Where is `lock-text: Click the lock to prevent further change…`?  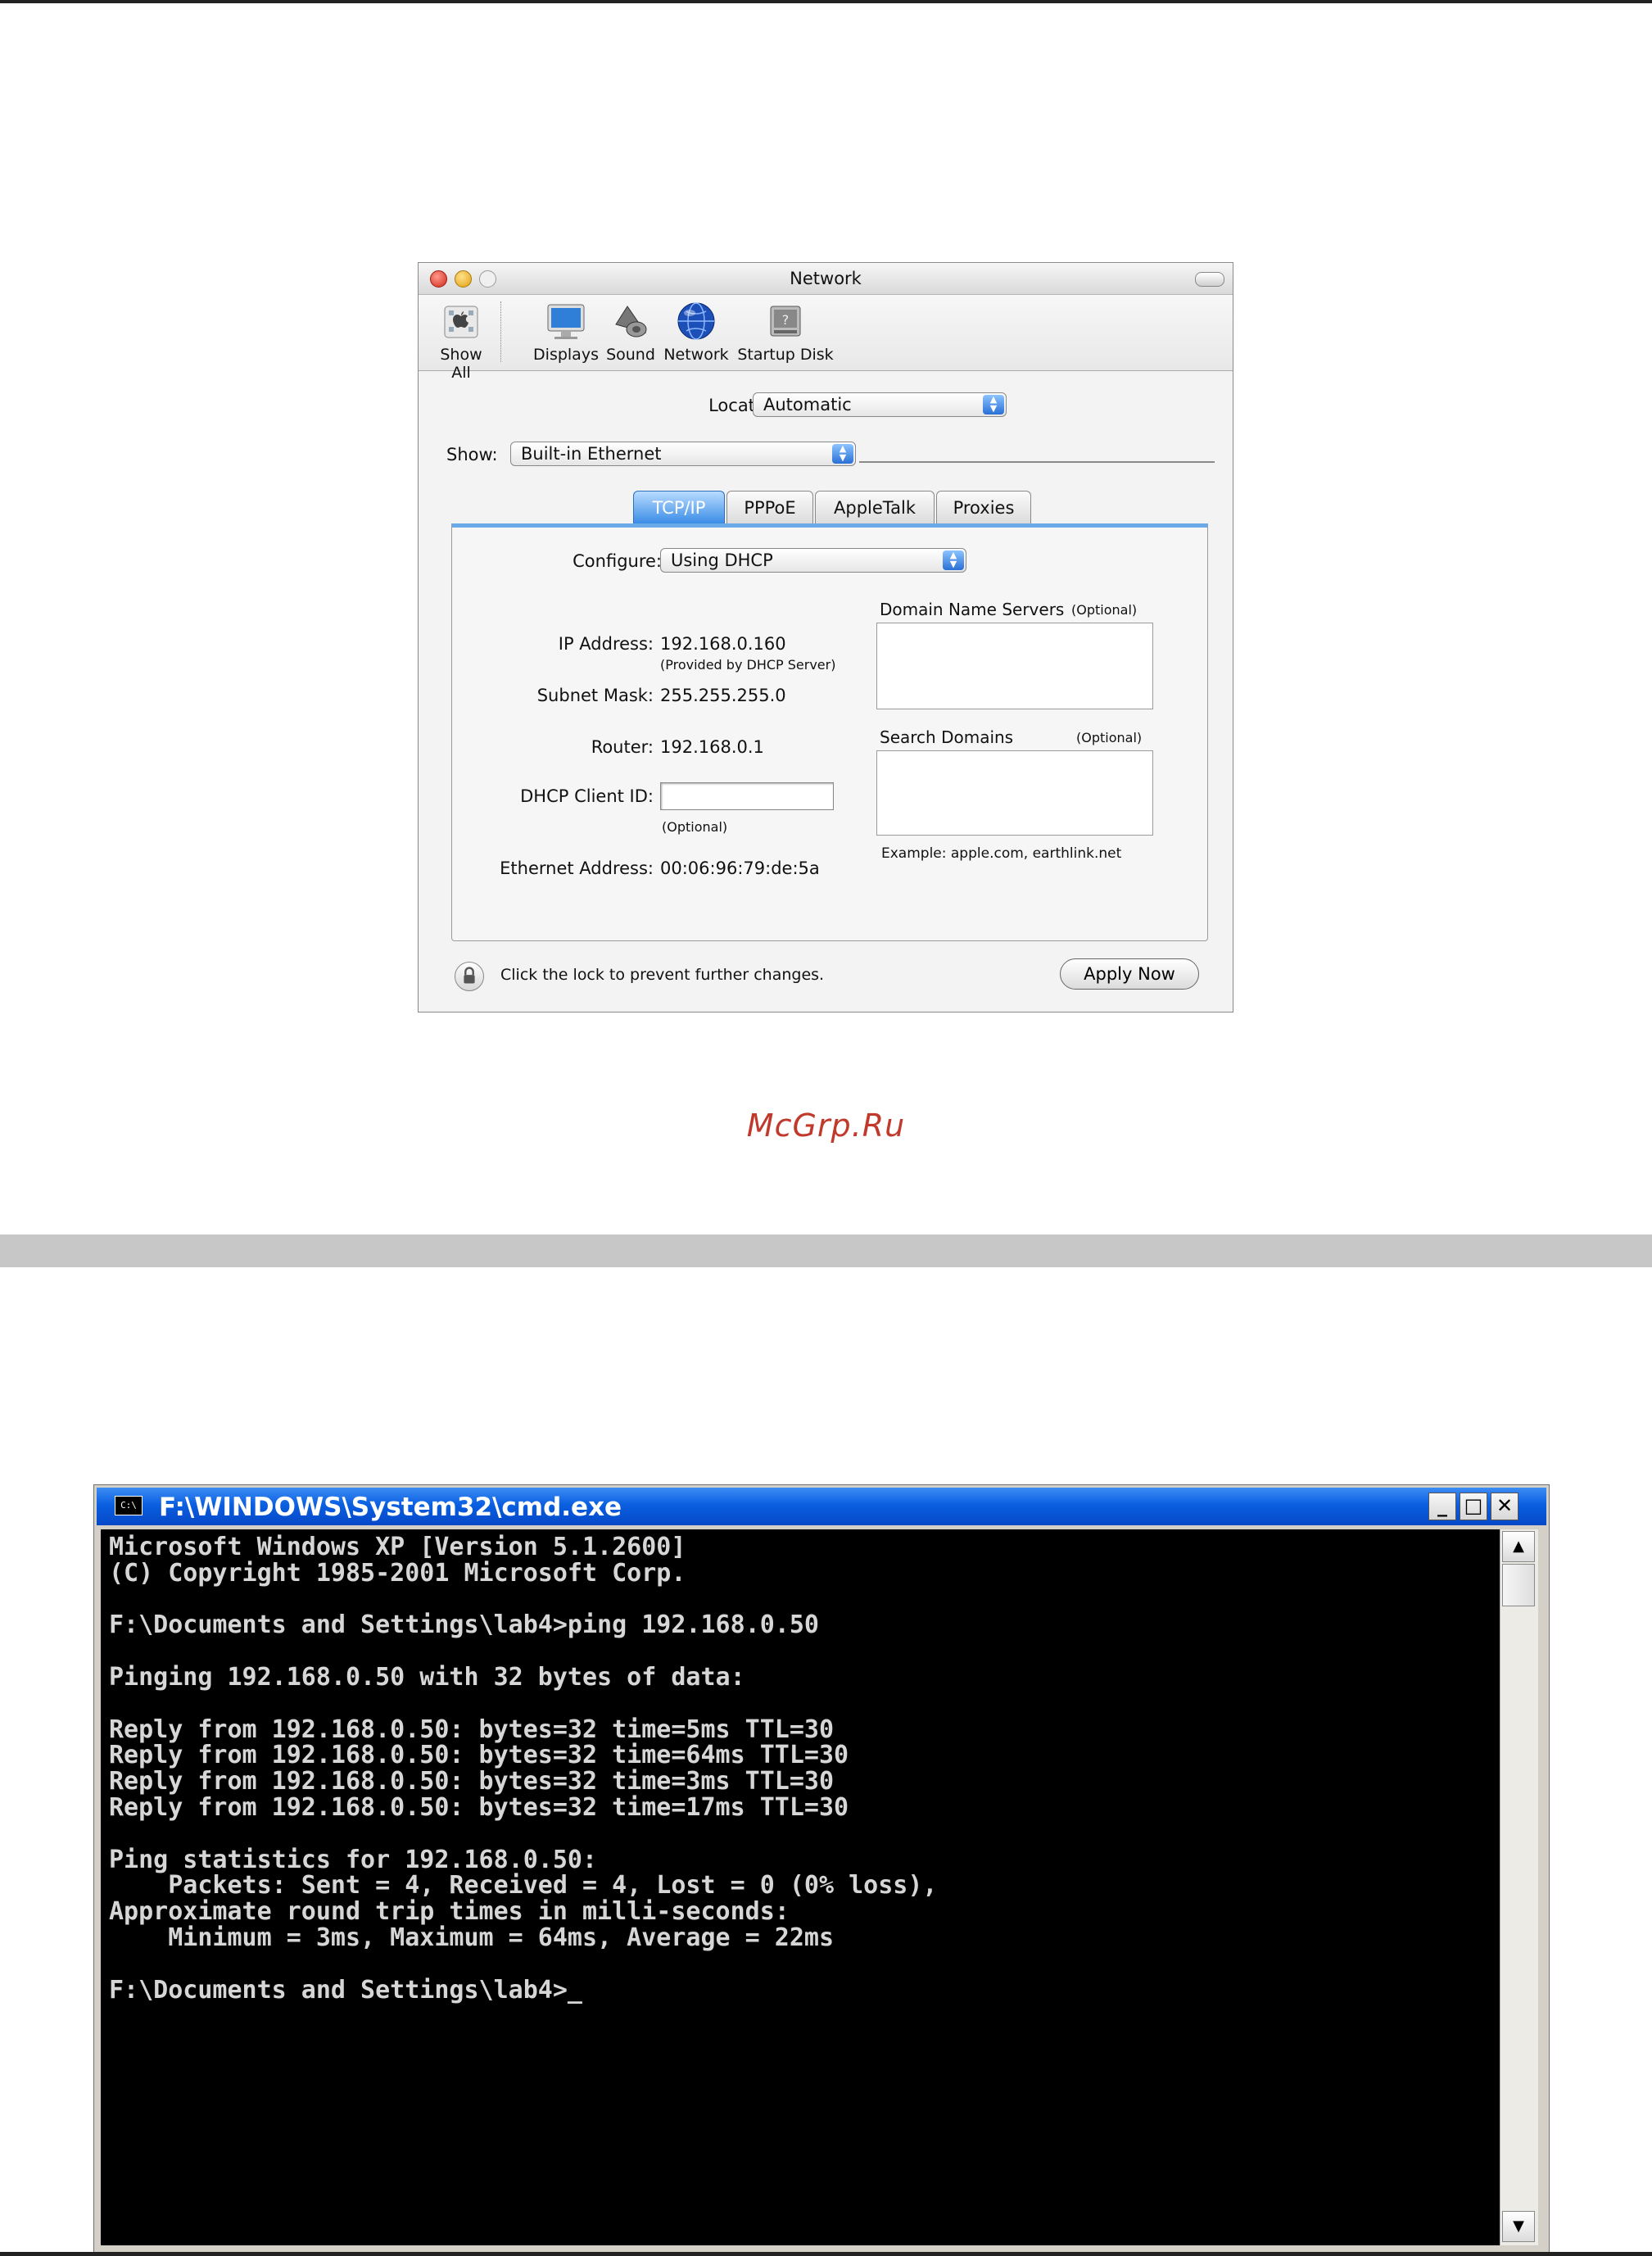 lock-text: Click the lock to prevent further change… is located at coordinates (662, 975).